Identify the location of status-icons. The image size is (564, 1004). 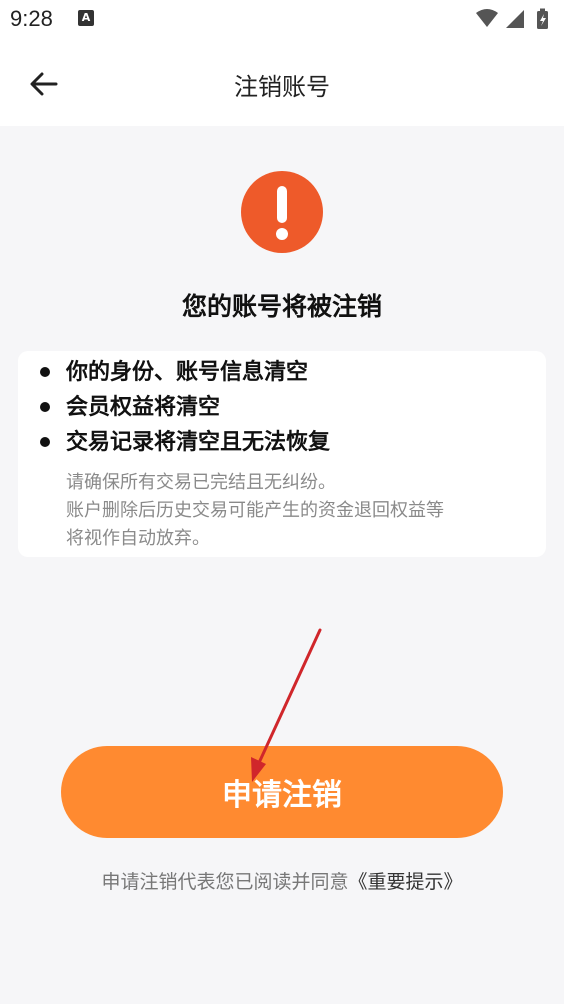
(512, 18).